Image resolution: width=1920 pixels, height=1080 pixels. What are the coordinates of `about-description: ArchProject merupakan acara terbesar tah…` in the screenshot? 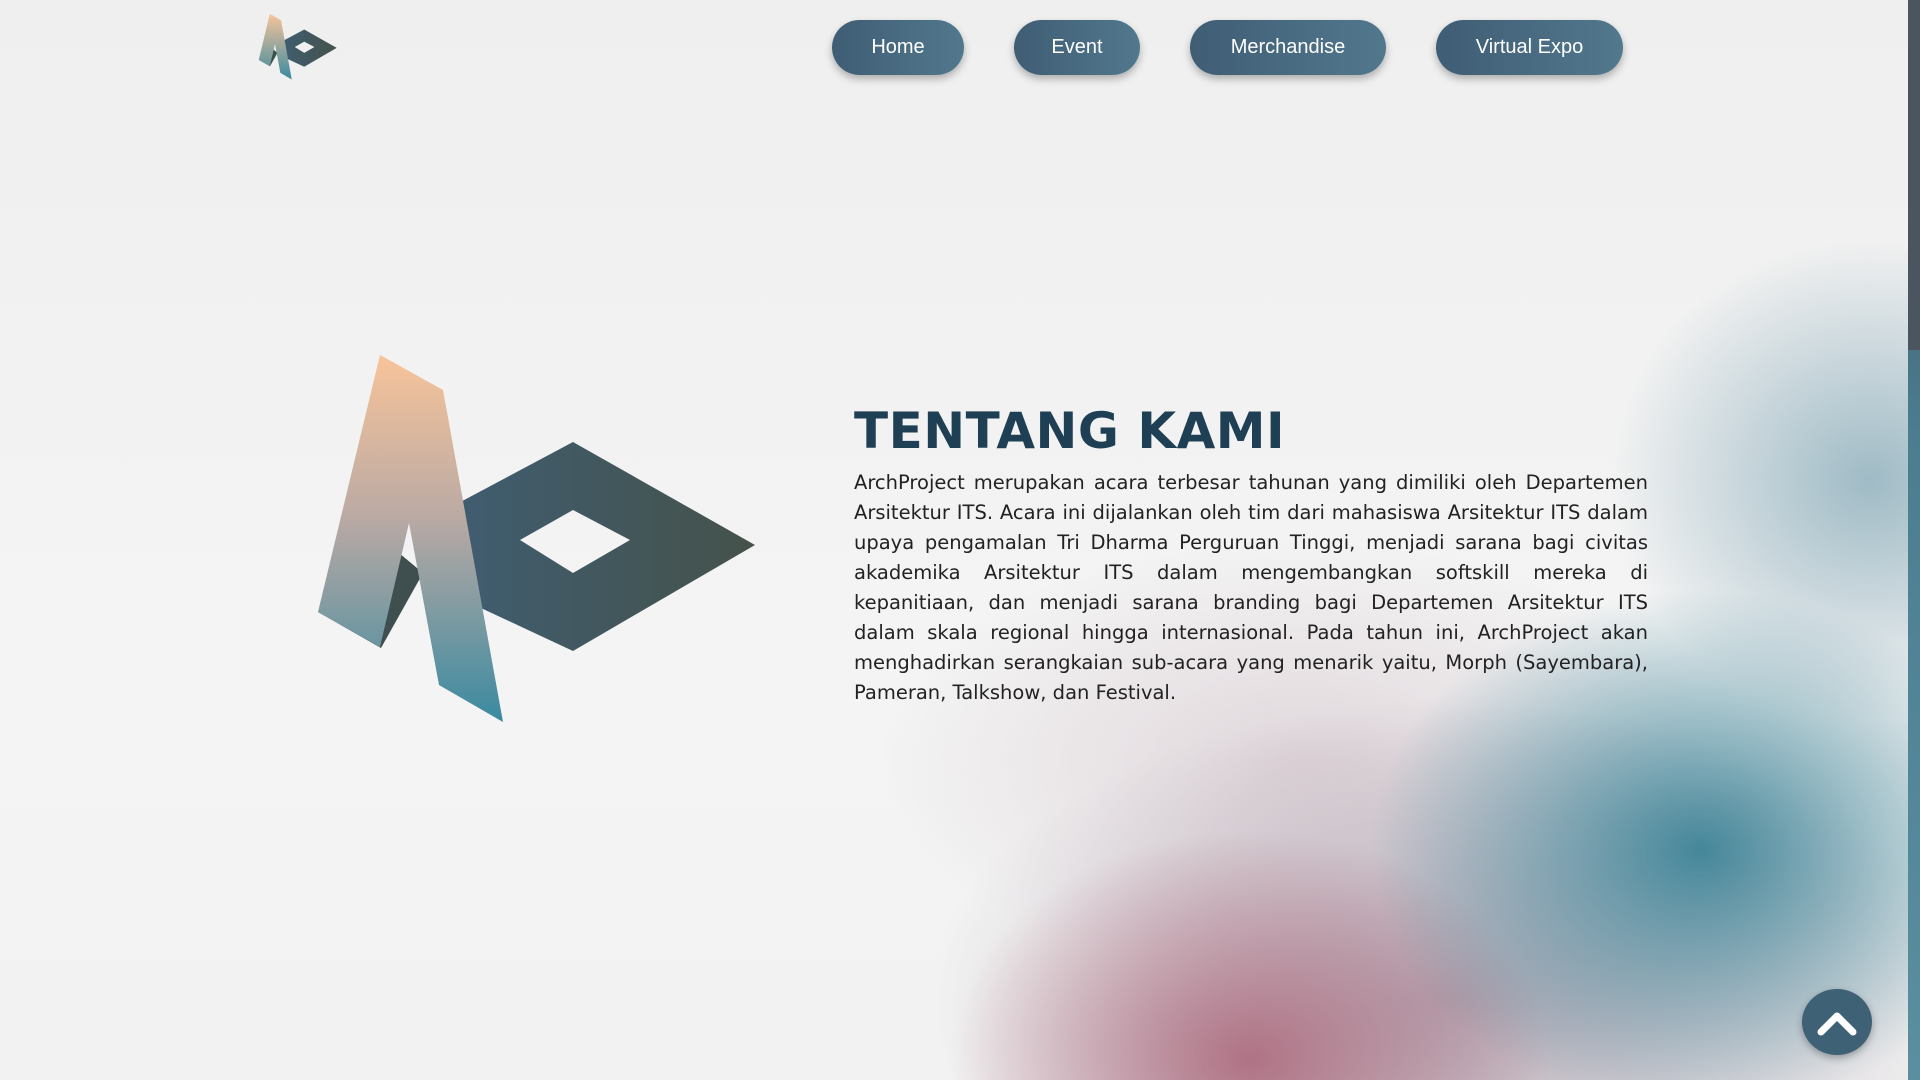 It's located at (1251, 587).